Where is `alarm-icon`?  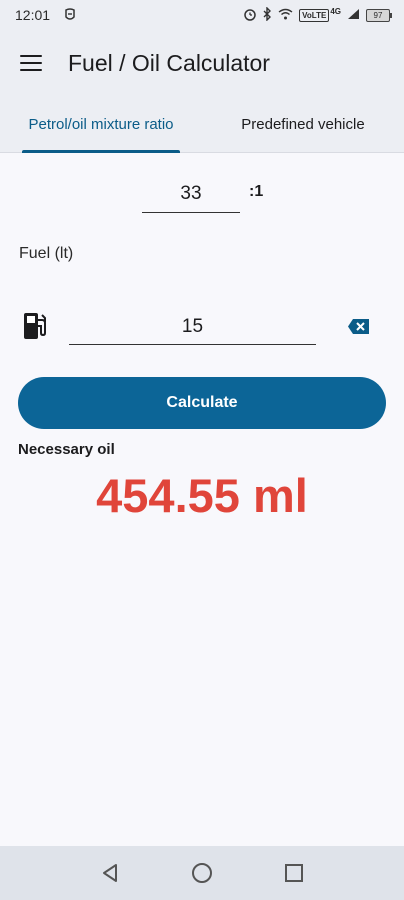 alarm-icon is located at coordinates (250, 15).